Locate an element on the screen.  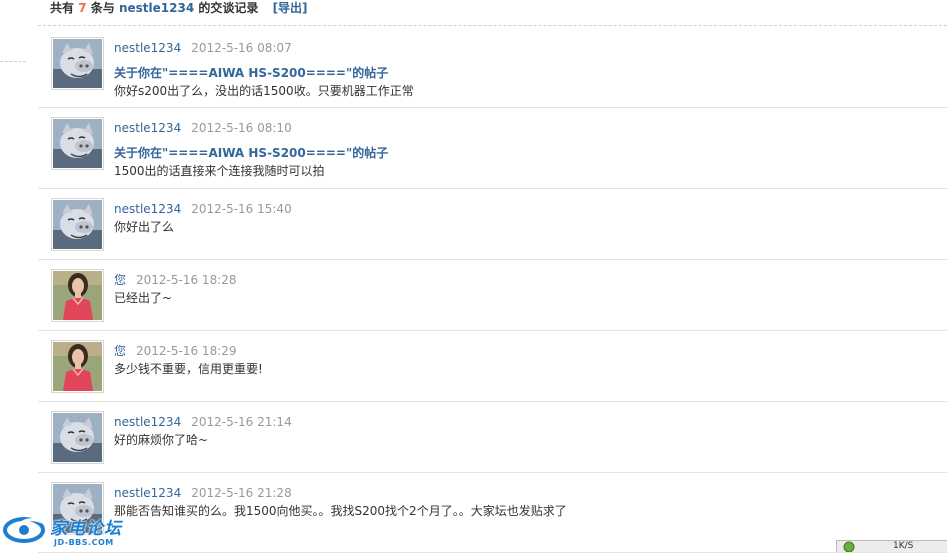
partner-username-link: nestle1234 is located at coordinates (156, 8).